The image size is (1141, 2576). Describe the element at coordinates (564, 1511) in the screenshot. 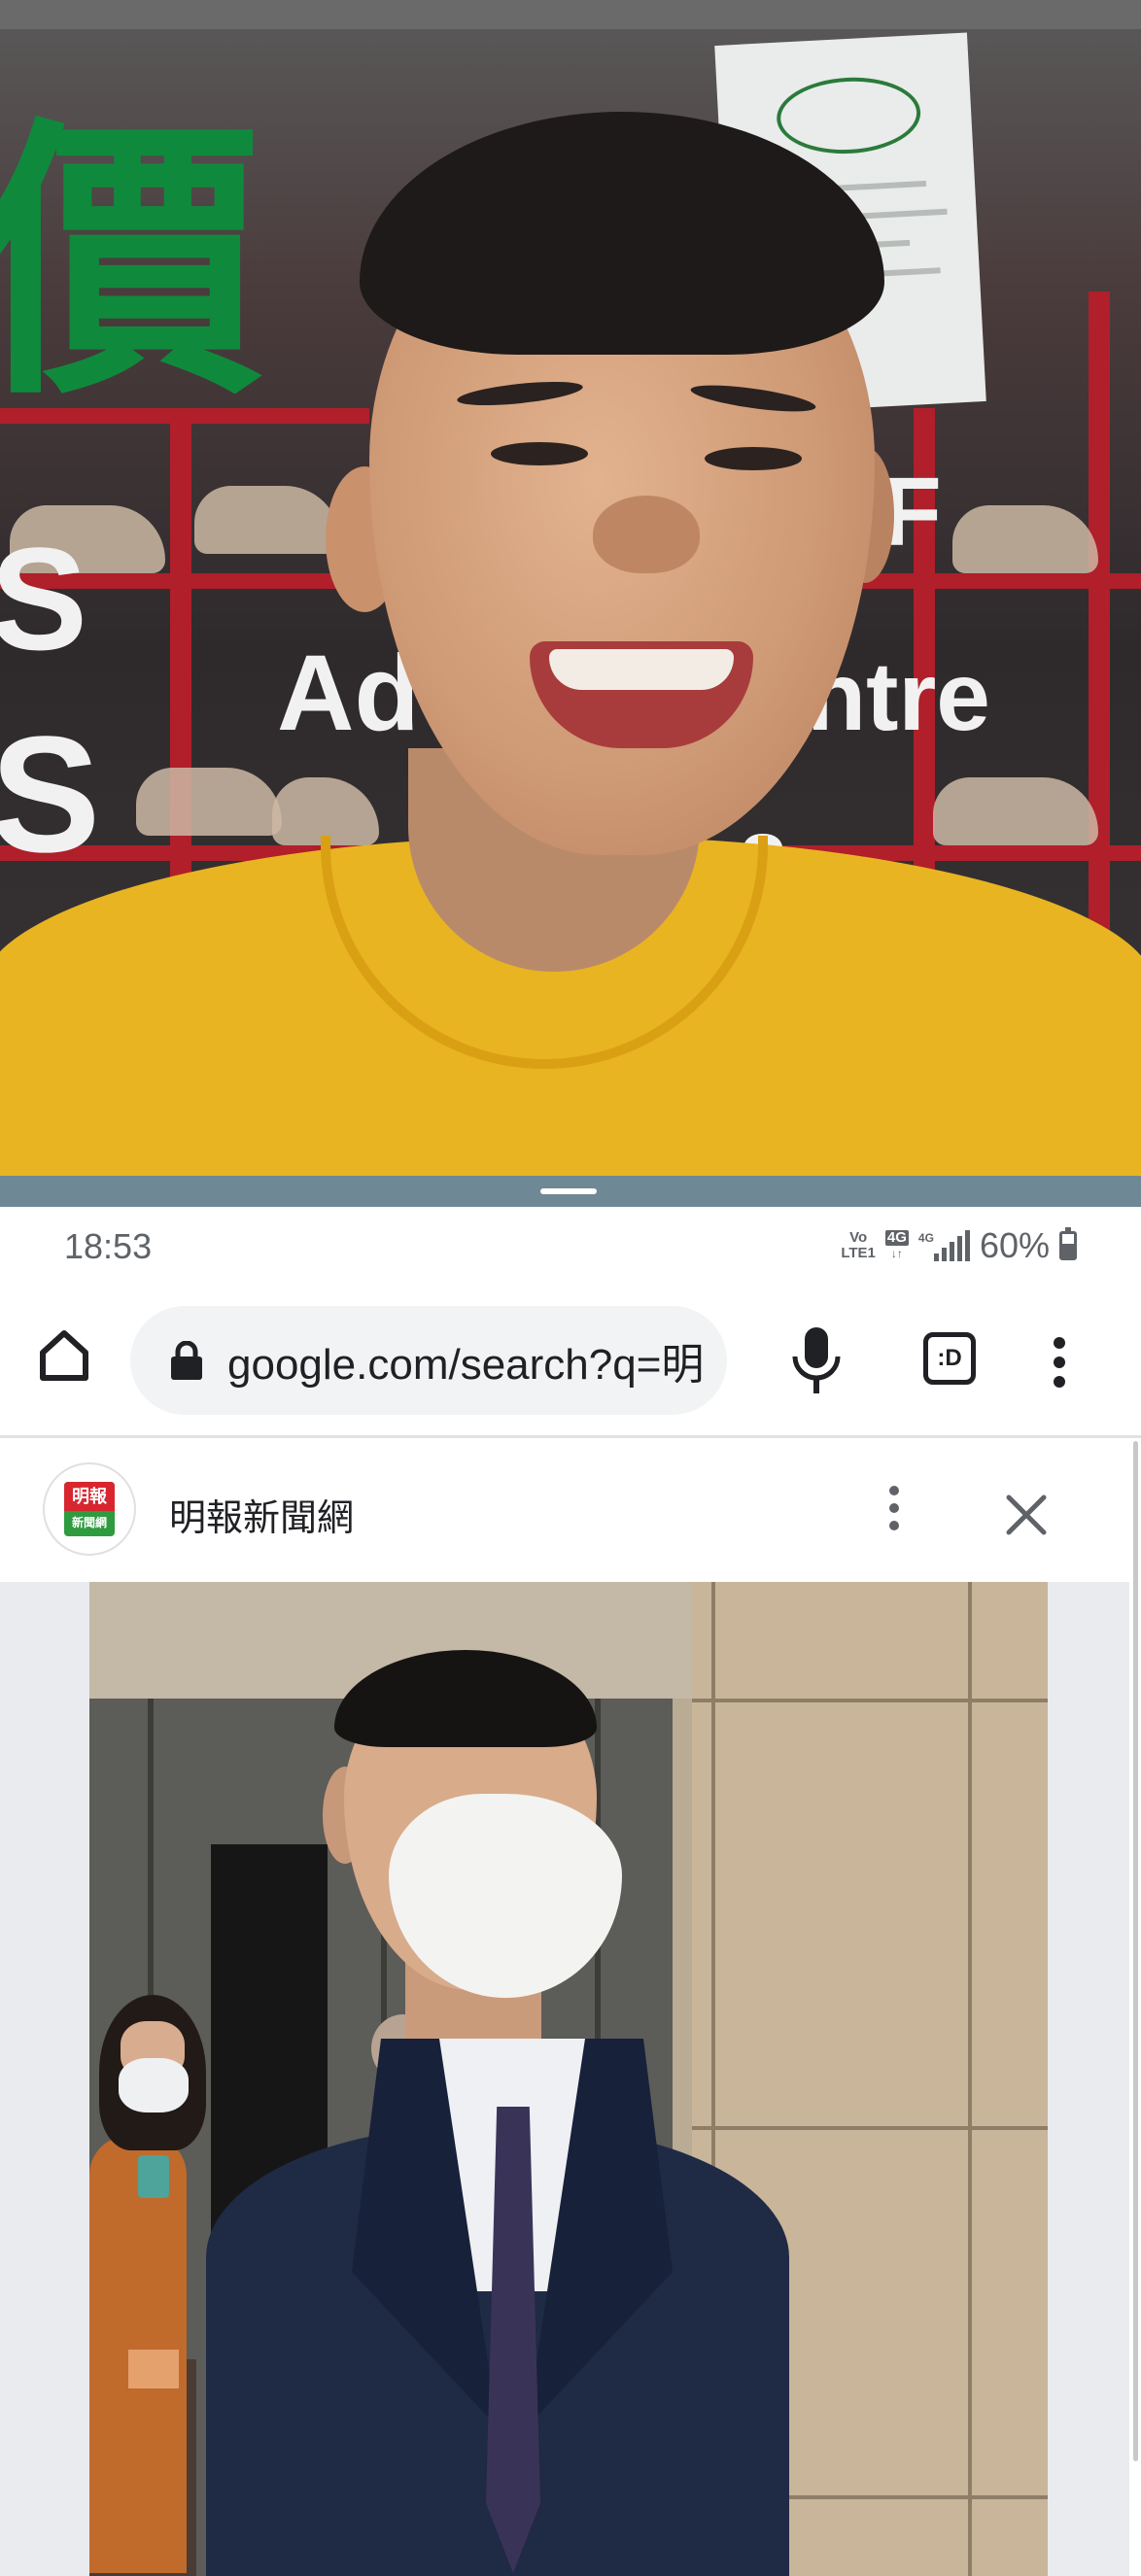

I see `image-source-header: 明報 新聞網 明報新聞網` at that location.